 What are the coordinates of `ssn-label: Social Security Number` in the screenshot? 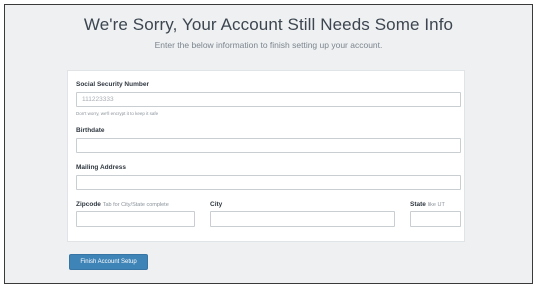 It's located at (112, 84).